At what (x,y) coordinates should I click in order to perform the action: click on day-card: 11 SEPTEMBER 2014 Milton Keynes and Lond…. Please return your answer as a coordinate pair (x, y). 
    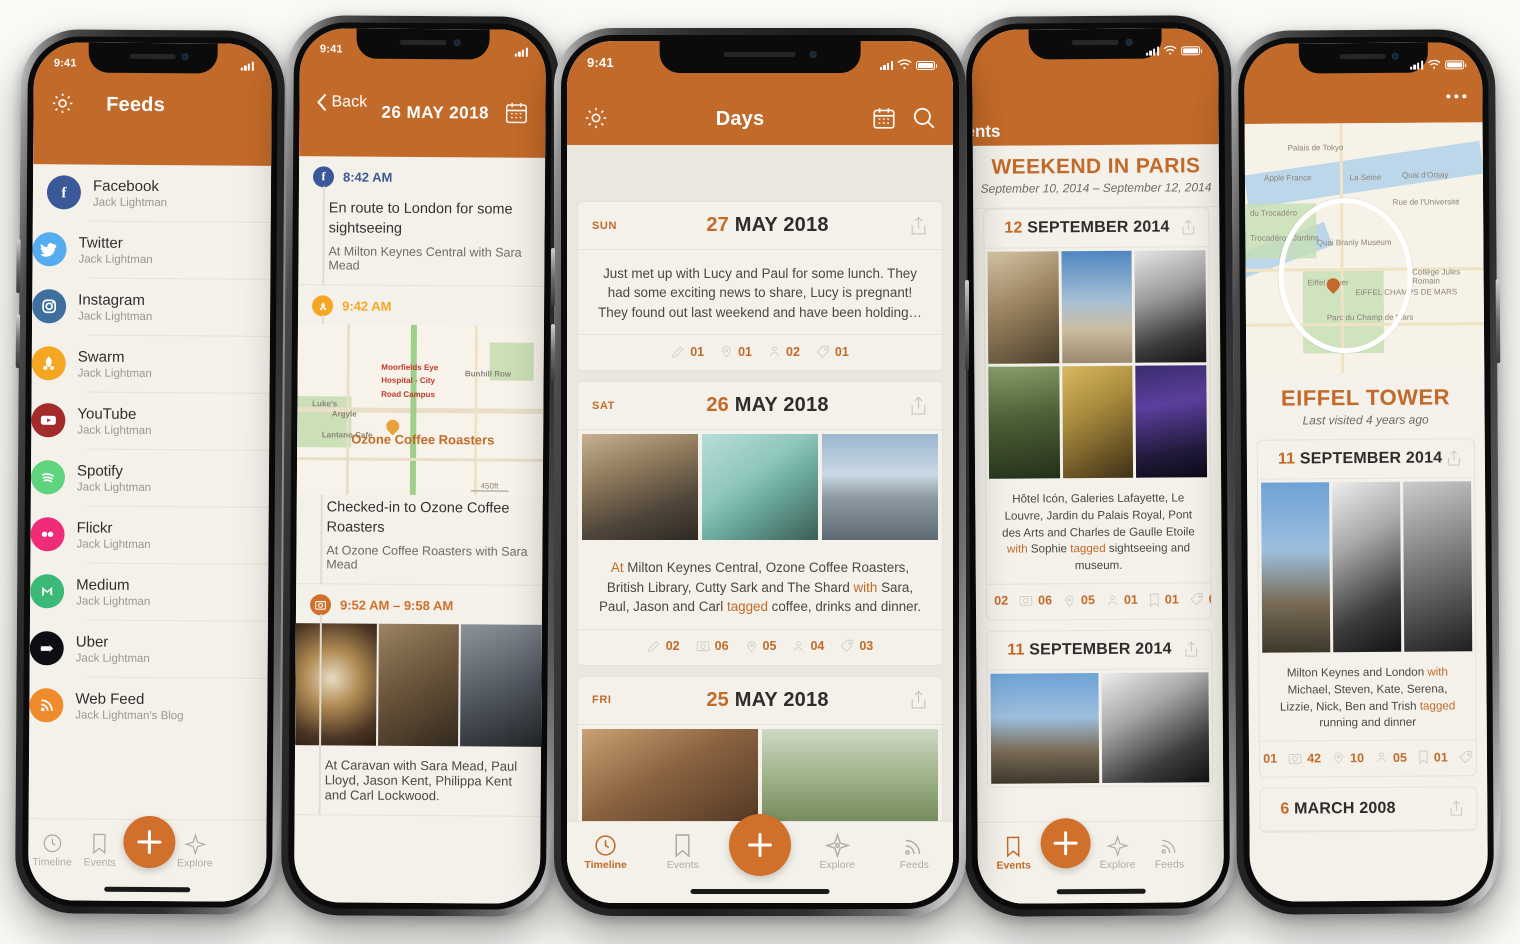
    Looking at the image, I should click on (1367, 608).